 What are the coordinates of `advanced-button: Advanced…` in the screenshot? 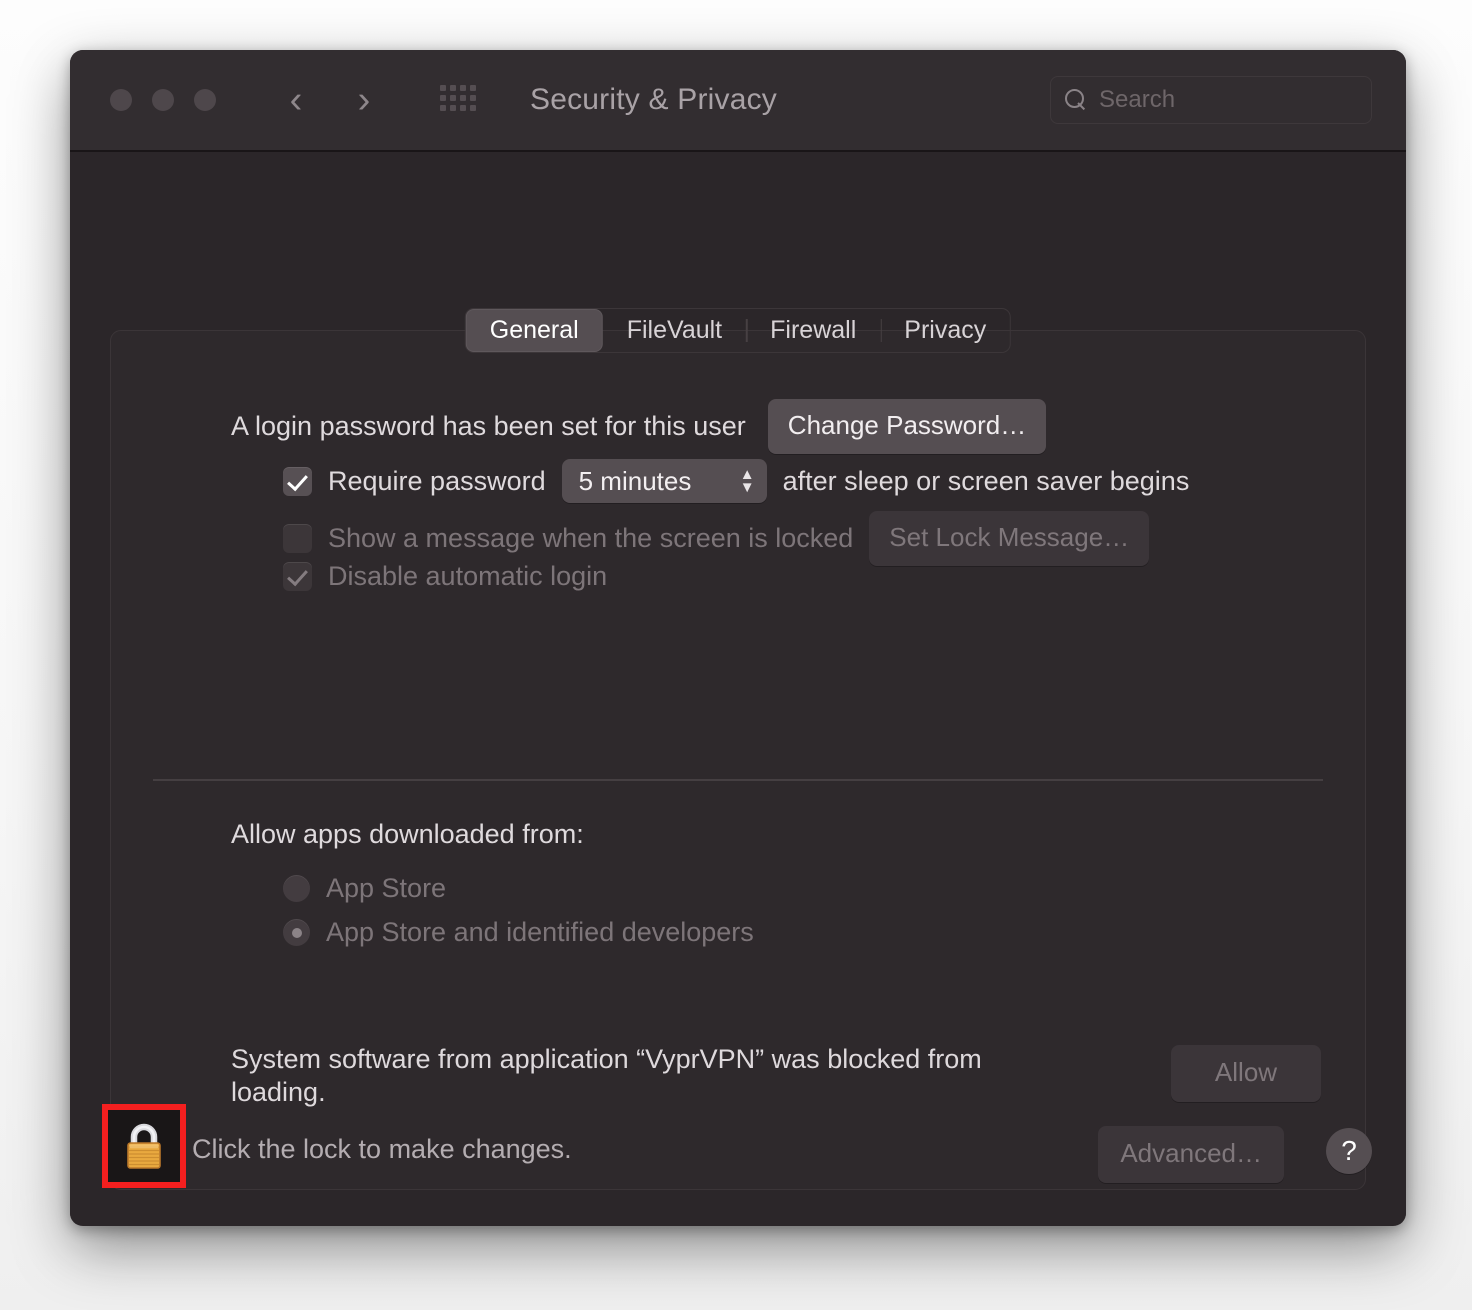 It's located at (1191, 1154).